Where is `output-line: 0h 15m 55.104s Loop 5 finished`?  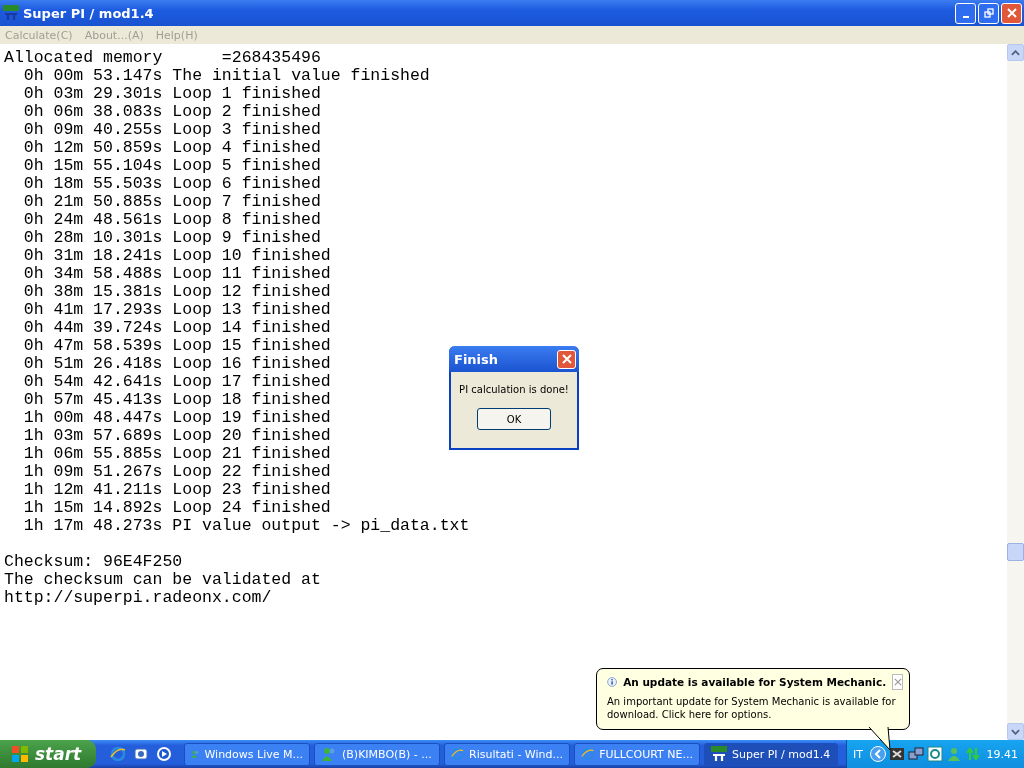 output-line: 0h 15m 55.104s Loop 5 finished is located at coordinates (171, 166).